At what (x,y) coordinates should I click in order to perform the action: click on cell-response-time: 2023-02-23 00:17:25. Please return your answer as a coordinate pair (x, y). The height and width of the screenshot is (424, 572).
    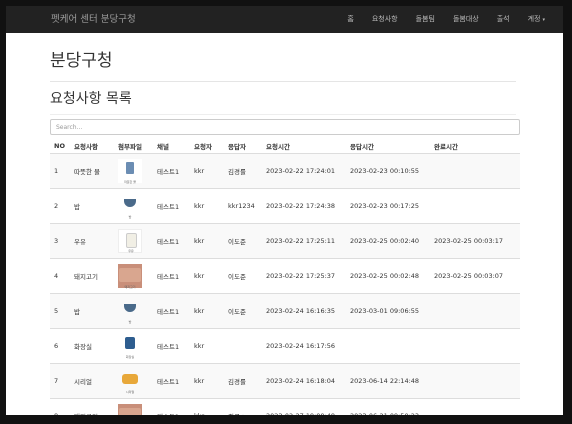
    Looking at the image, I should click on (388, 206).